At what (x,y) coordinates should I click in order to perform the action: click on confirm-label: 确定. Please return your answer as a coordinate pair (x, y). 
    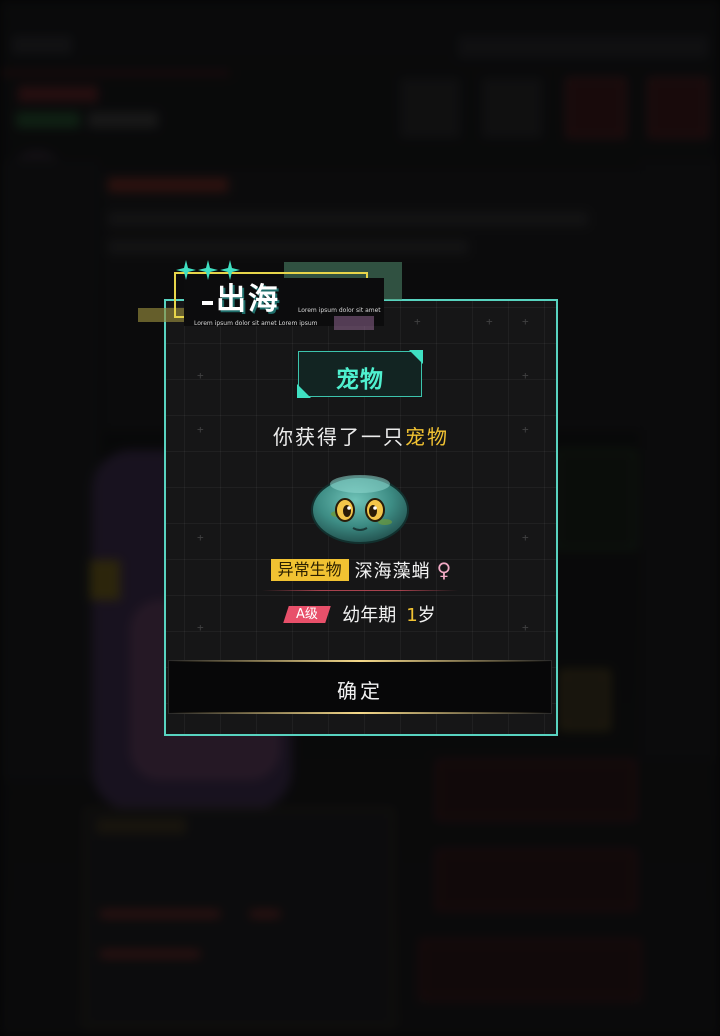
    Looking at the image, I should click on (360, 691).